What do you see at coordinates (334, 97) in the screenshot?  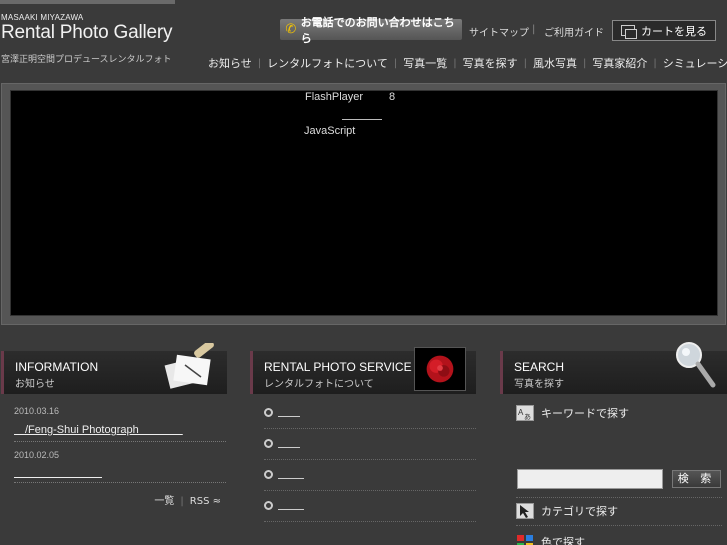 I see `flash-notice-text: FlashPlayer` at bounding box center [334, 97].